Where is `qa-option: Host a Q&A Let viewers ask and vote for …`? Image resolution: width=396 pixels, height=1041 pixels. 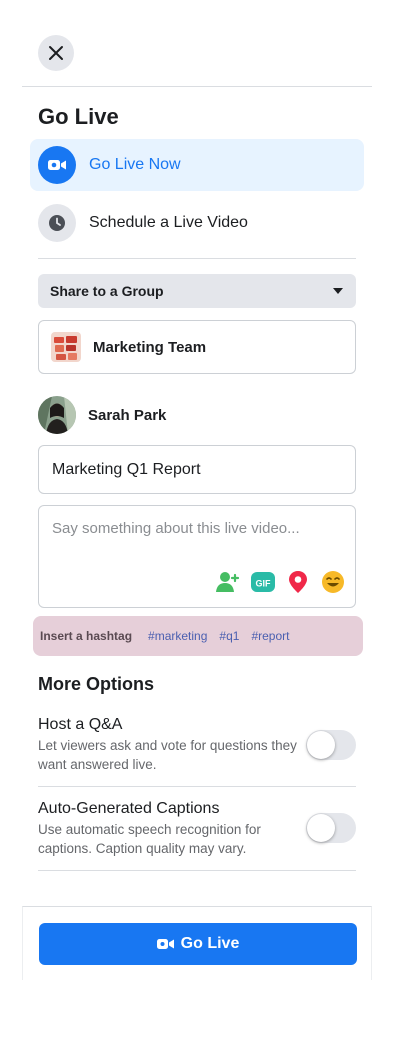
qa-option: Host a Q&A Let viewers ask and vote for … is located at coordinates (197, 747).